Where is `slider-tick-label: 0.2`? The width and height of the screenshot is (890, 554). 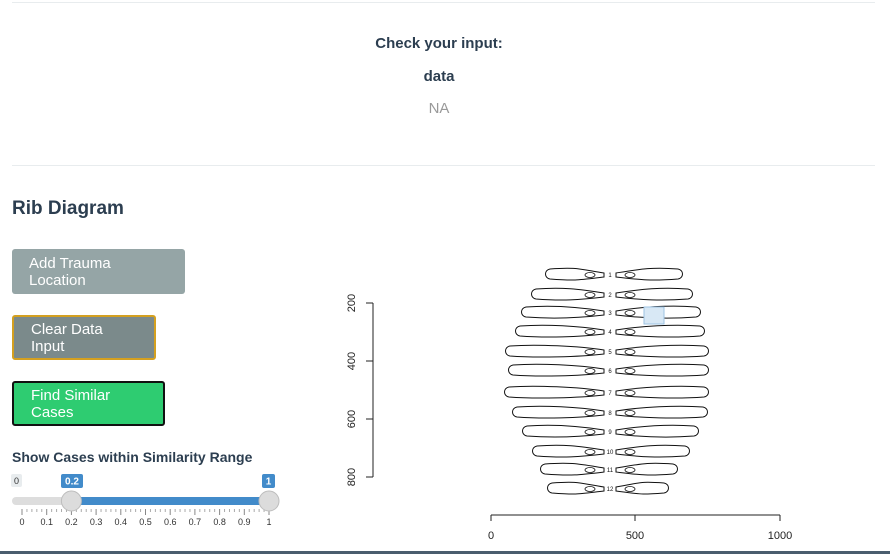 slider-tick-label: 0.2 is located at coordinates (71, 522).